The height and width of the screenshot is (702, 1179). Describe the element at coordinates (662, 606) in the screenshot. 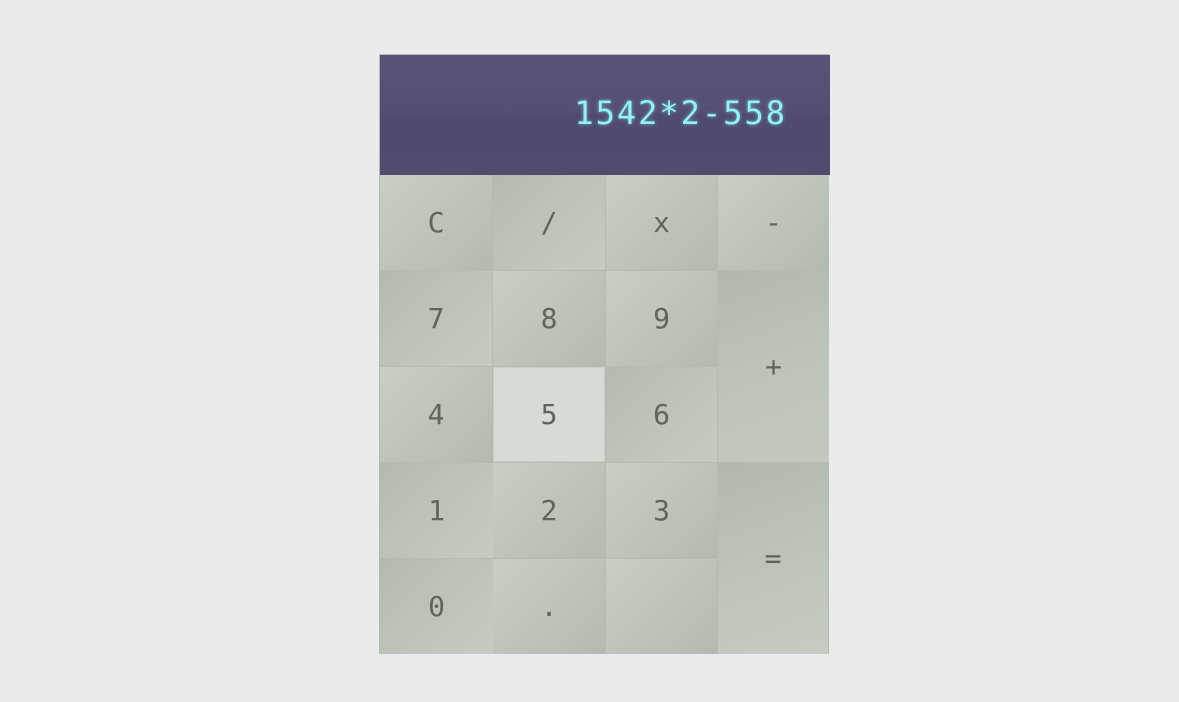

I see `empty-key` at that location.